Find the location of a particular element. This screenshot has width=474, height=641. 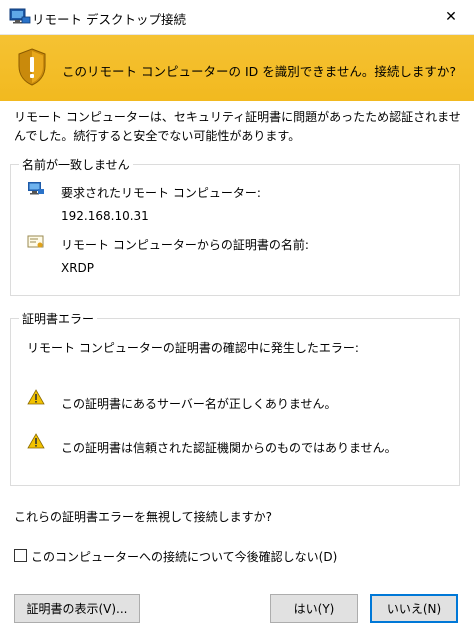

dont-ask-again-checkbox is located at coordinates (20, 555).